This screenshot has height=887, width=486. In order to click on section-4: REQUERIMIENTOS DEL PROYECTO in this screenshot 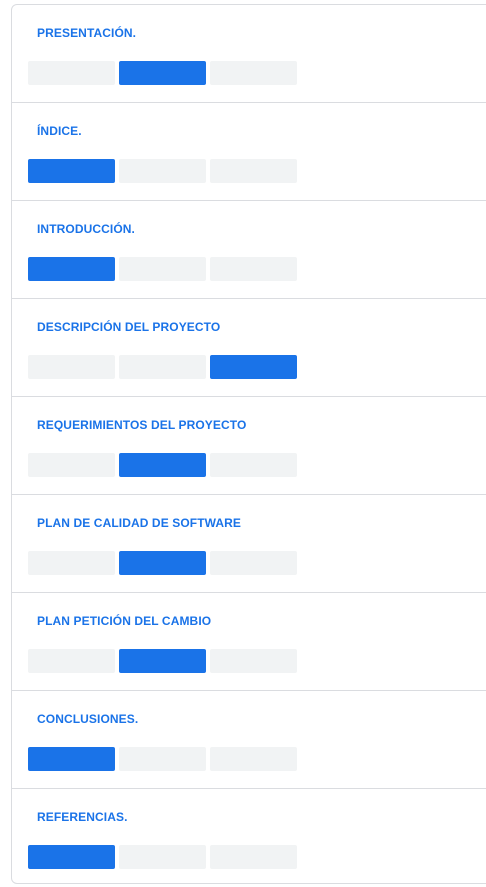, I will do `click(249, 446)`.